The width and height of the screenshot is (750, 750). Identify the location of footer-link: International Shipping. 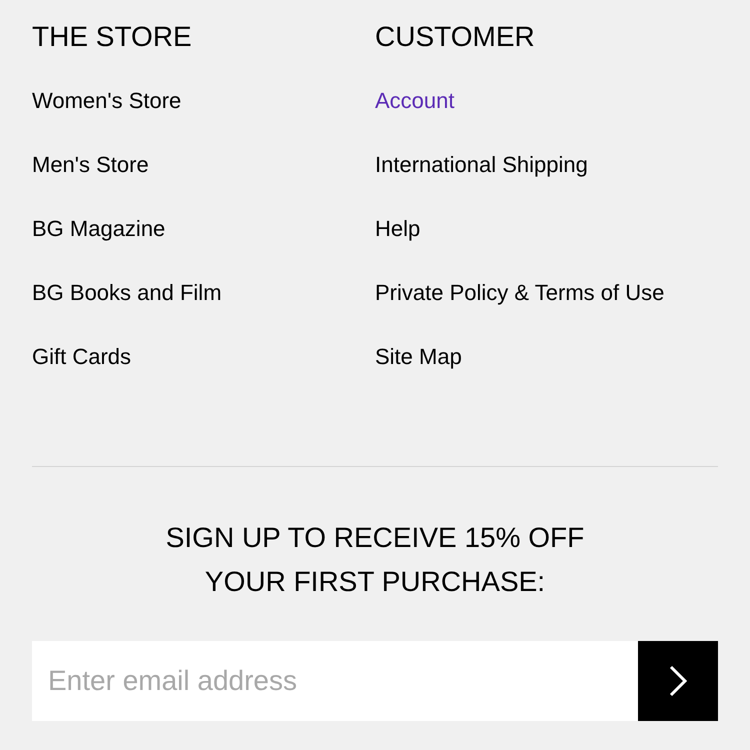
(546, 165).